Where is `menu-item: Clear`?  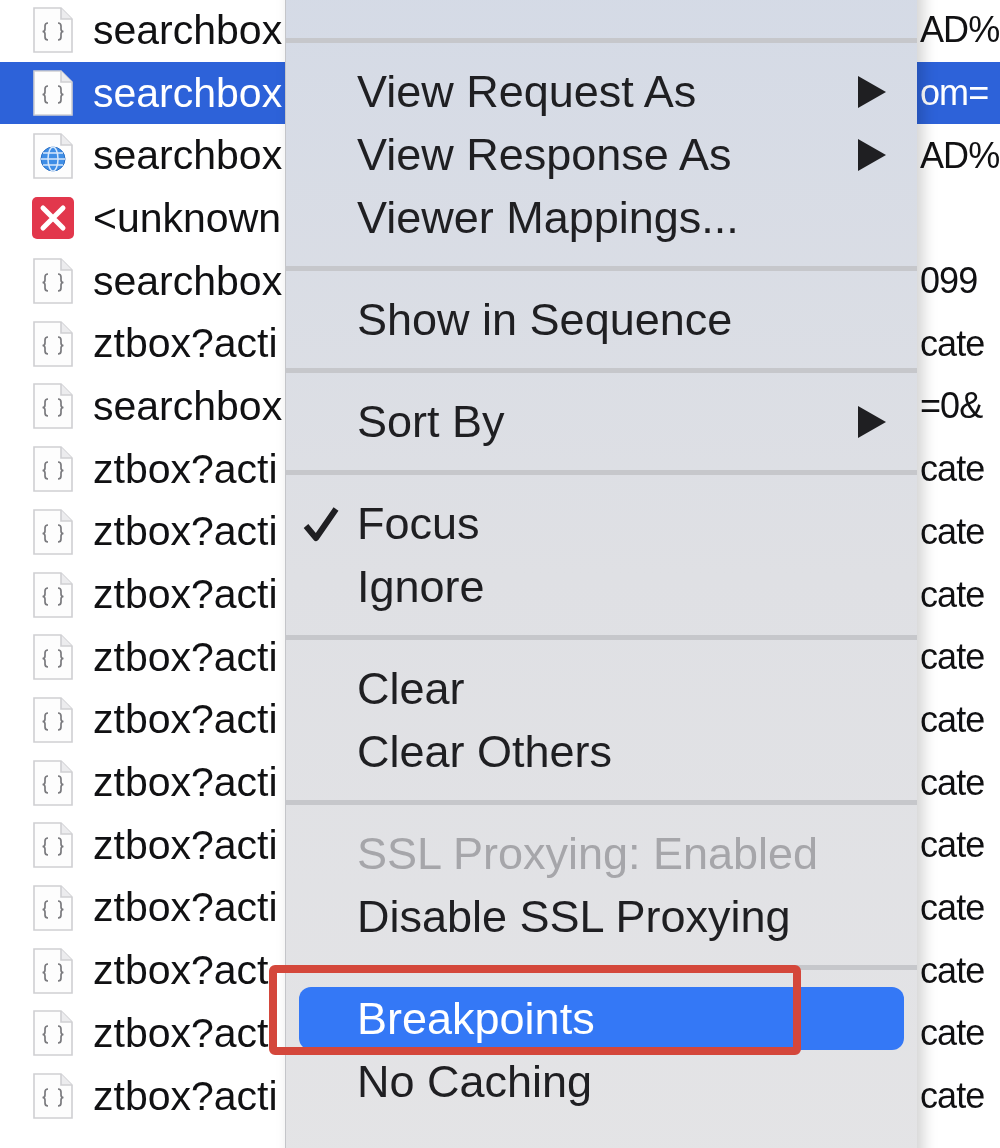
menu-item: Clear is located at coordinates (601, 688).